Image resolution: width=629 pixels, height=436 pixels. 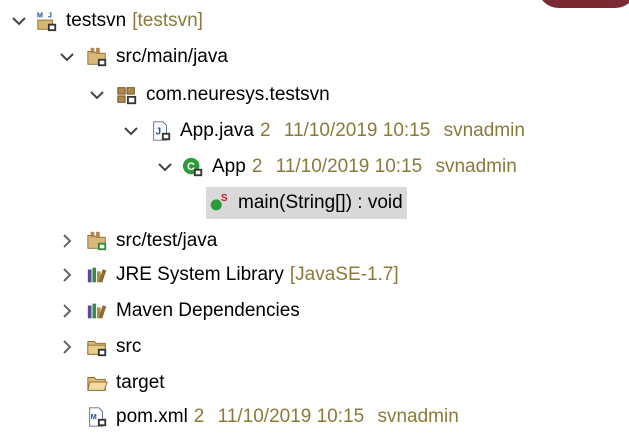 What do you see at coordinates (217, 130) in the screenshot?
I see `app-java-label: App.java` at bounding box center [217, 130].